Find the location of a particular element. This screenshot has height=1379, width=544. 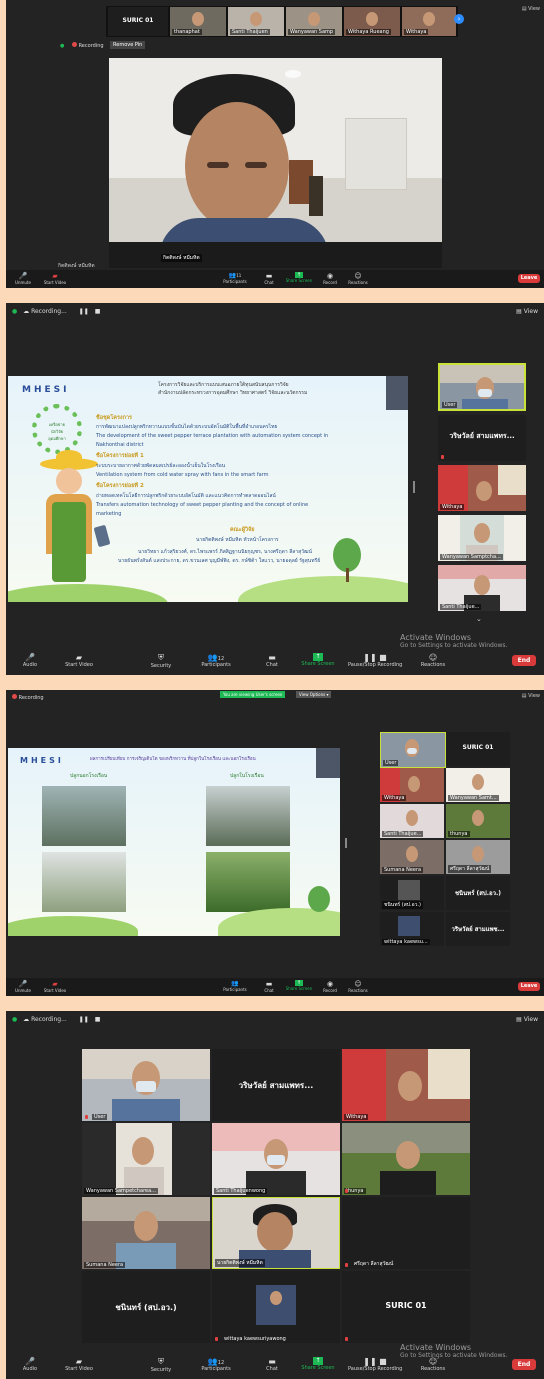

participants-button: 👥11 Participants is located at coordinates (235, 278).